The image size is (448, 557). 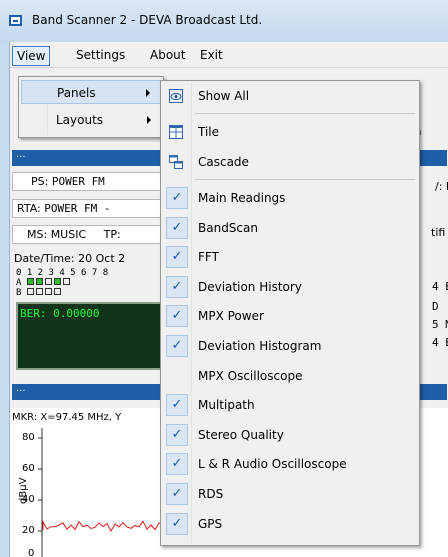 I want to click on menu-item-panel: ✓ Multipath, so click(x=290, y=405).